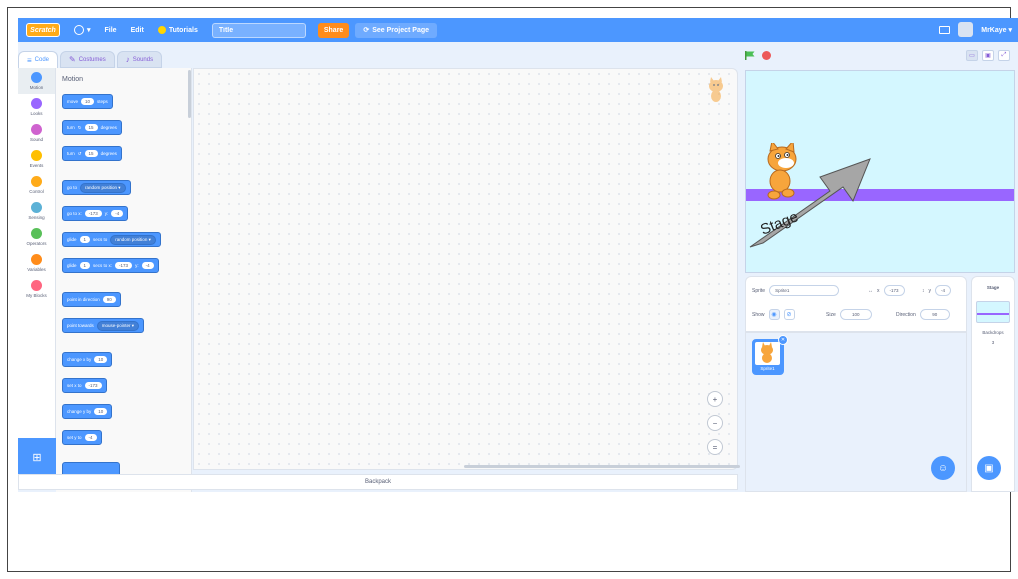  What do you see at coordinates (102, 101) in the screenshot?
I see `block-text: steps` at bounding box center [102, 101].